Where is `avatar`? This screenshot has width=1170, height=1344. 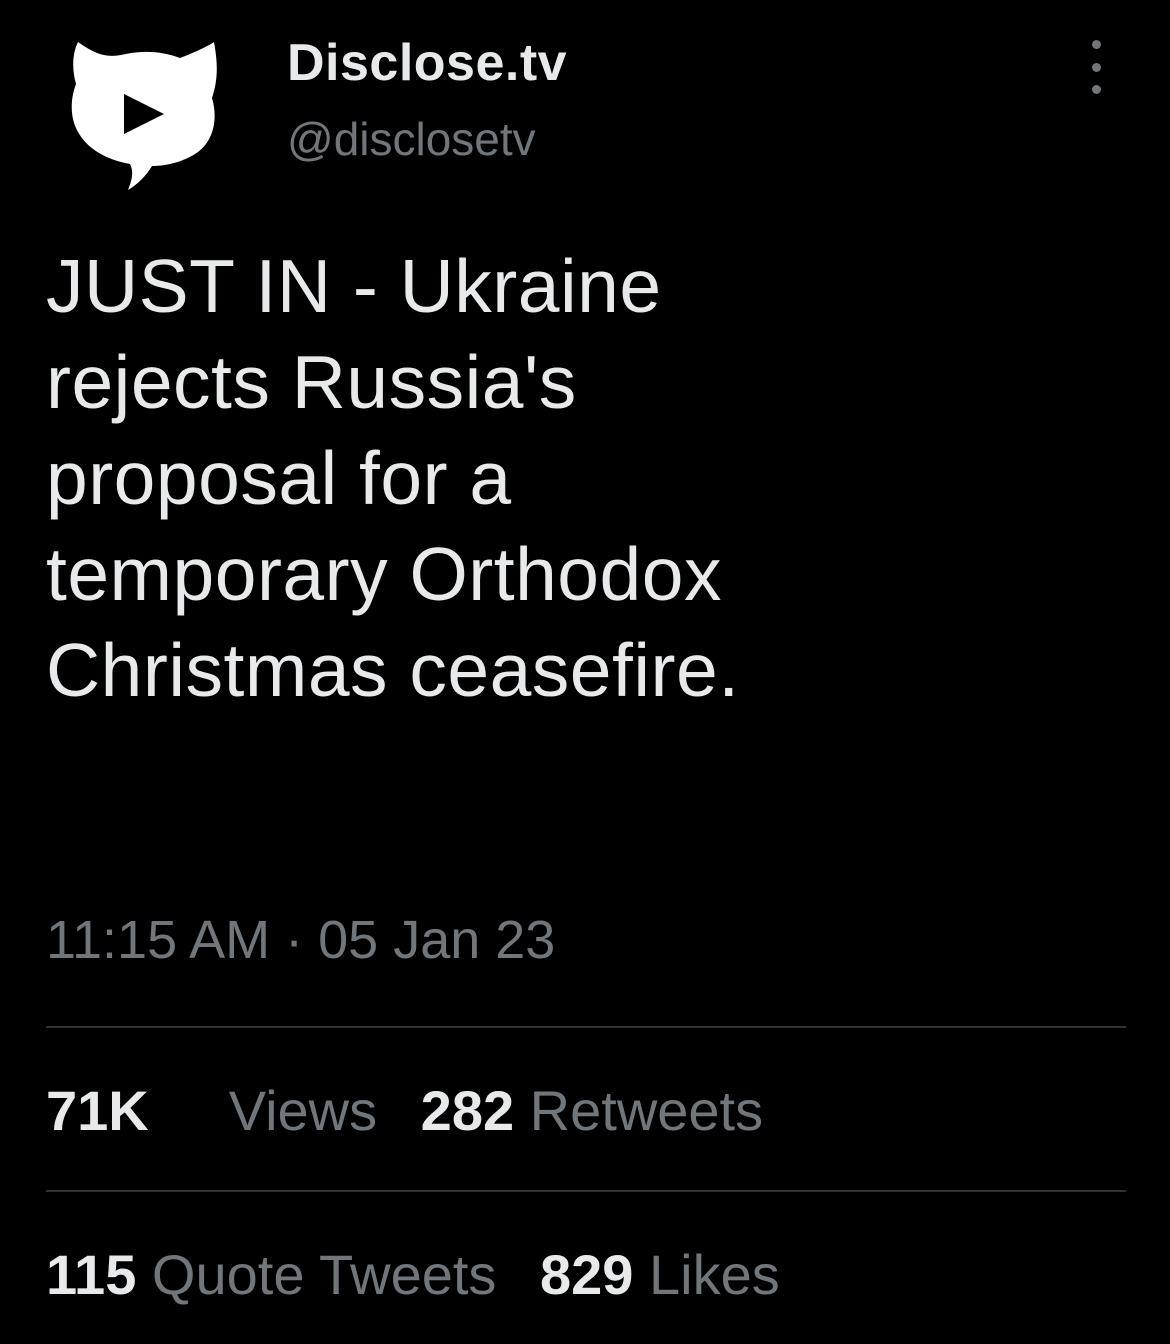 avatar is located at coordinates (144, 115).